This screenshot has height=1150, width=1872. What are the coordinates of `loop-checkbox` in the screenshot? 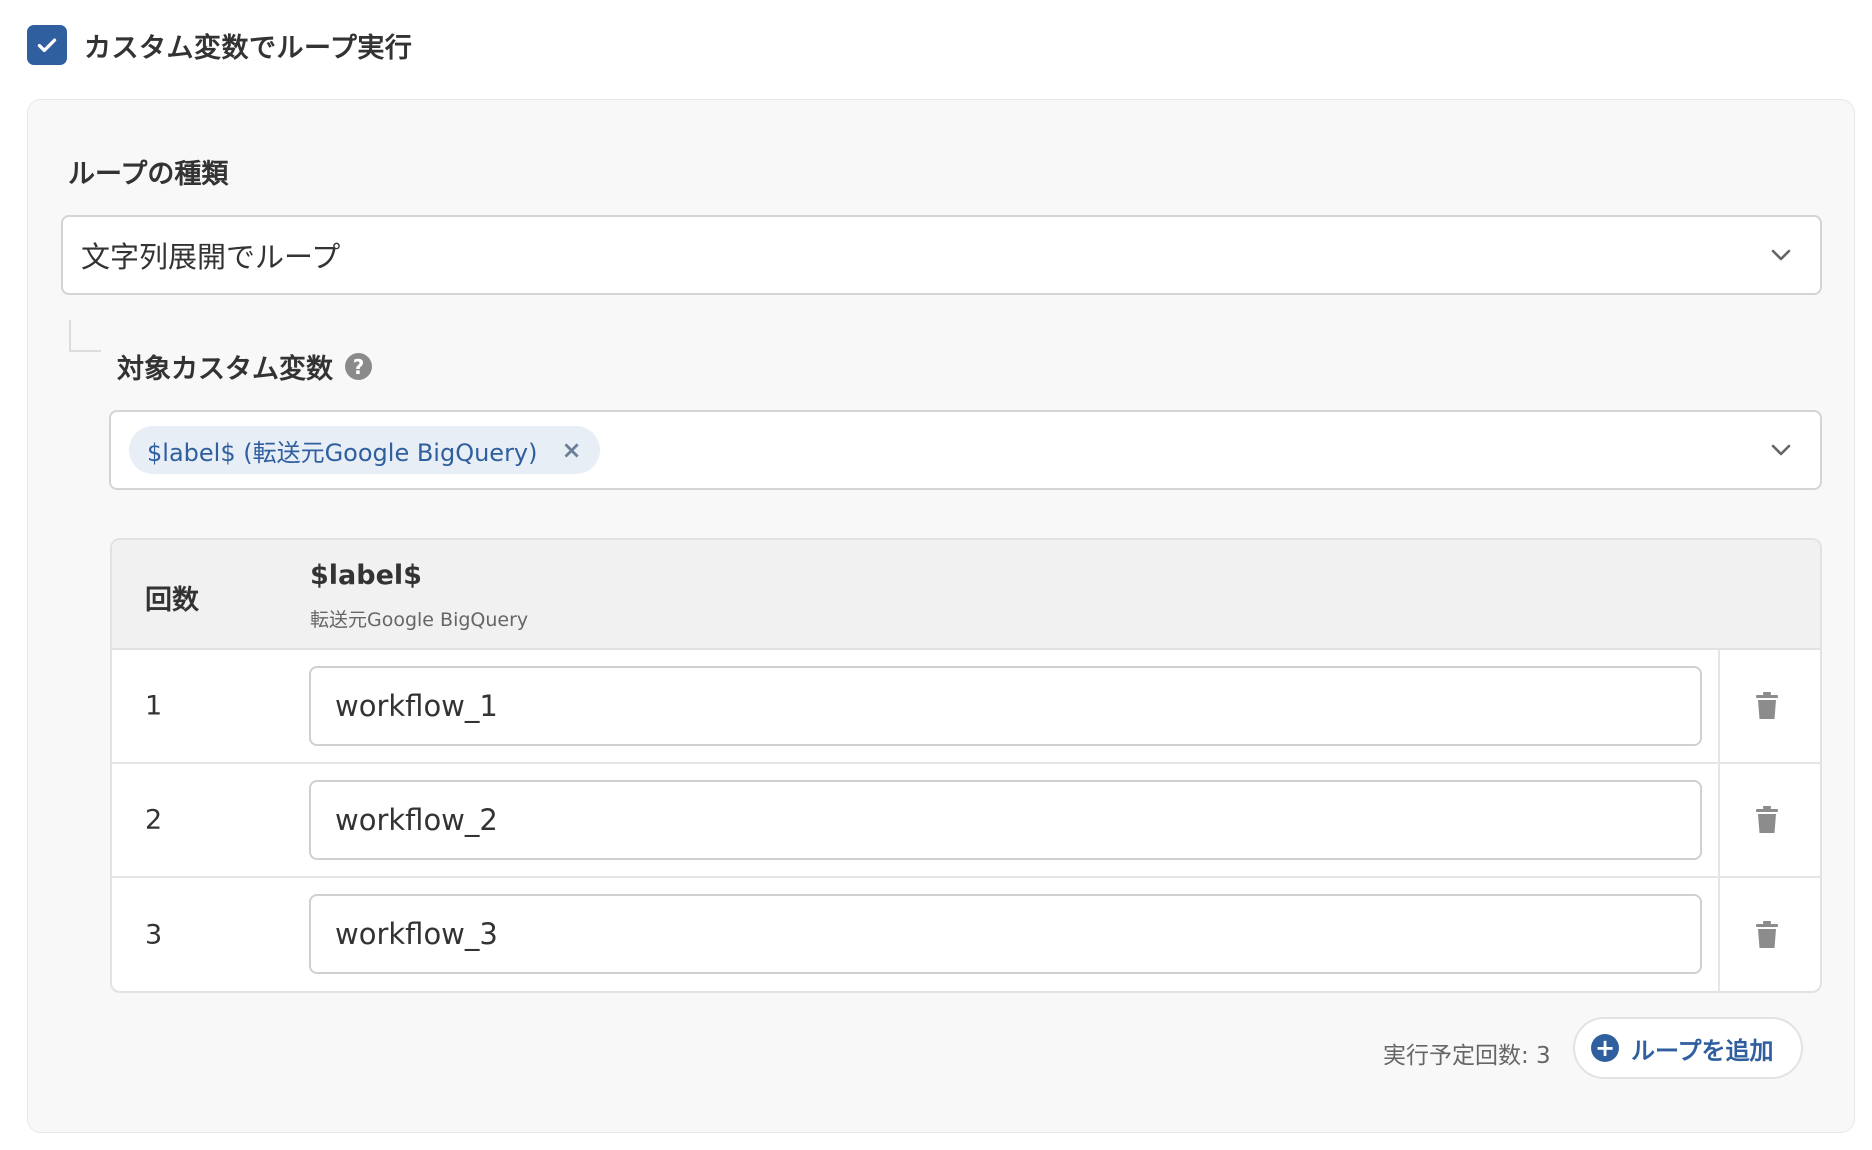 It's located at (47, 45).